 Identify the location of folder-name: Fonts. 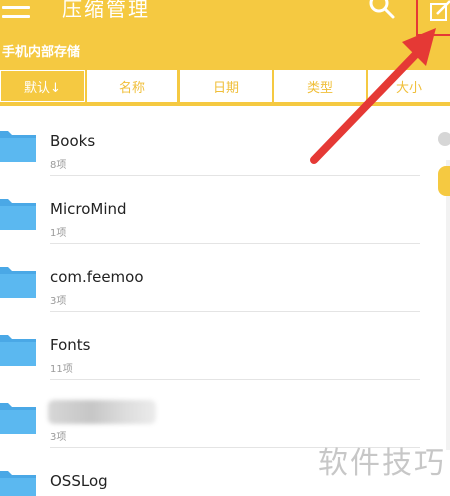
(70, 345).